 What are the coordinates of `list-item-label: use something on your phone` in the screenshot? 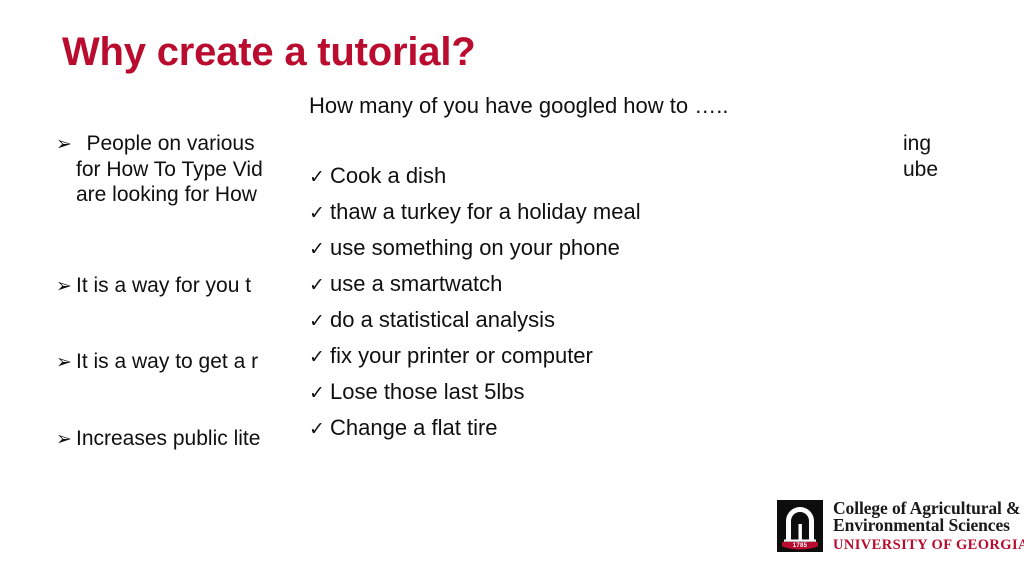 It's located at (475, 247).